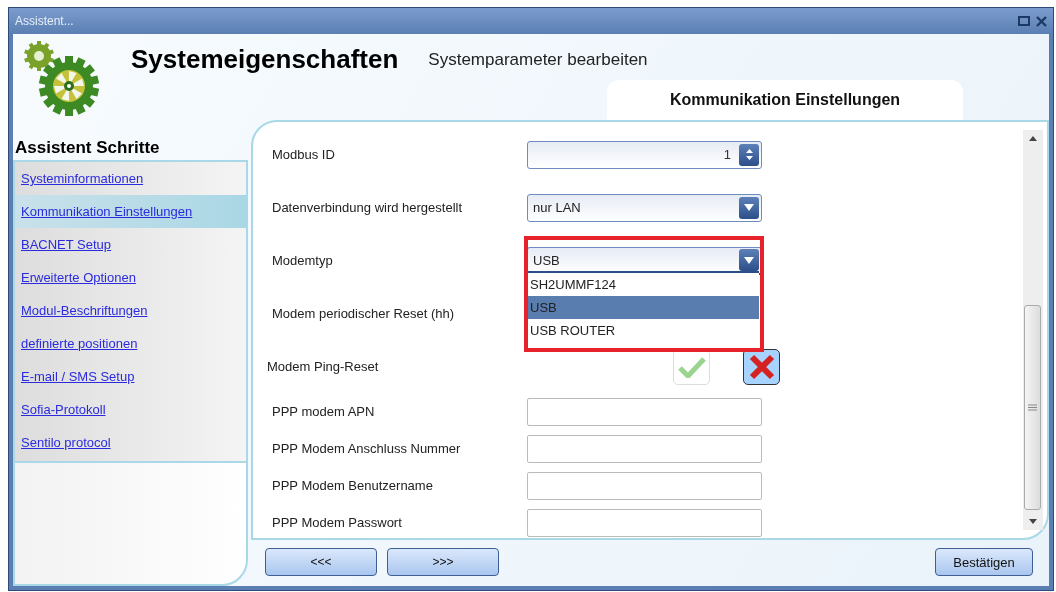  Describe the element at coordinates (130, 178) in the screenshot. I see `step-link: Systeminformationen` at that location.